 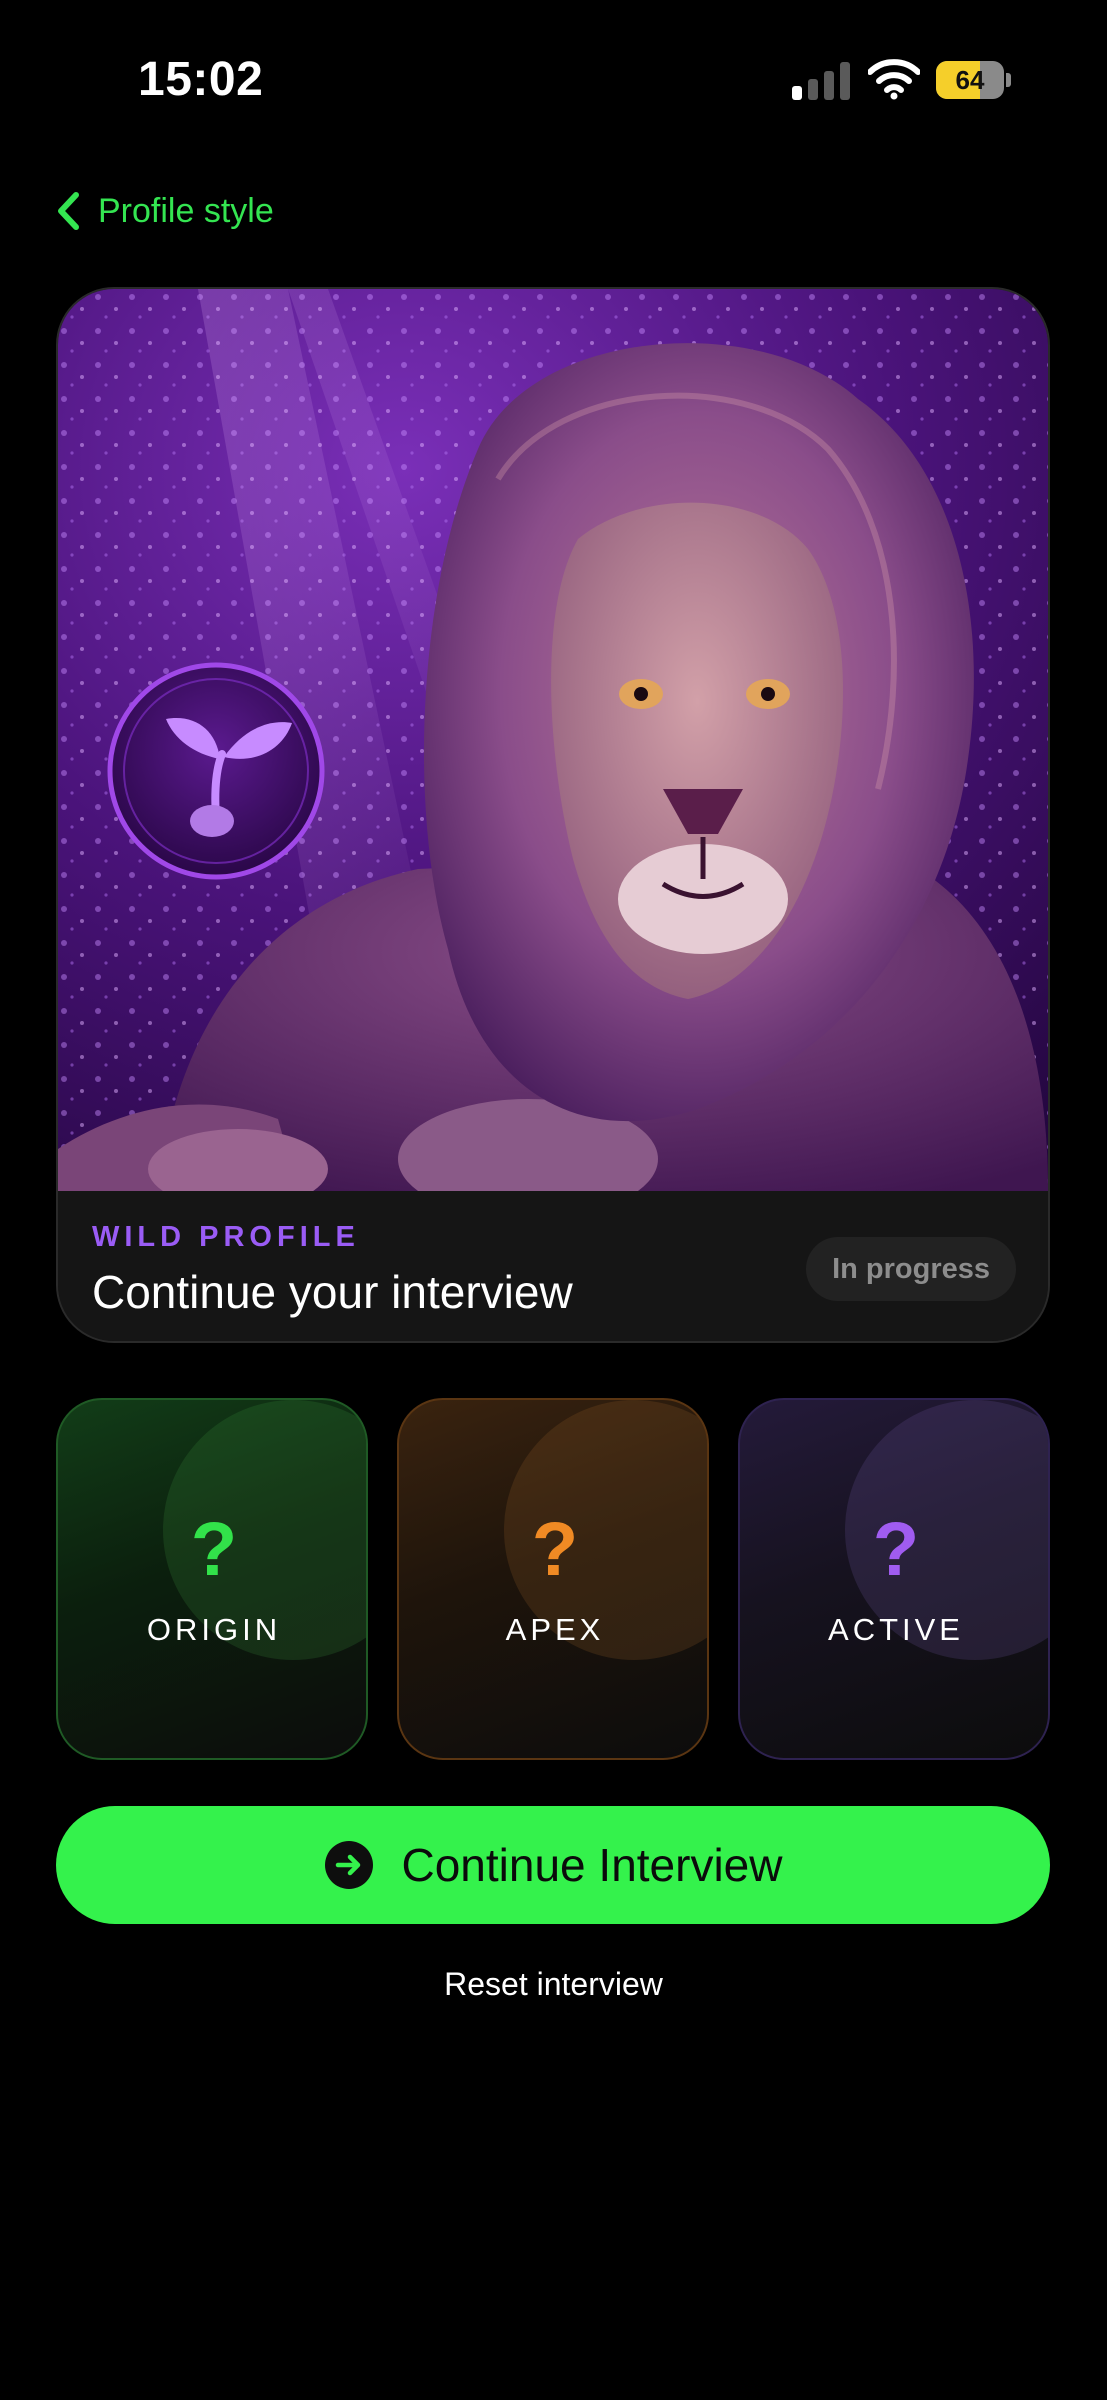 What do you see at coordinates (592, 1865) in the screenshot?
I see `continue-interview-label: Continue Interview` at bounding box center [592, 1865].